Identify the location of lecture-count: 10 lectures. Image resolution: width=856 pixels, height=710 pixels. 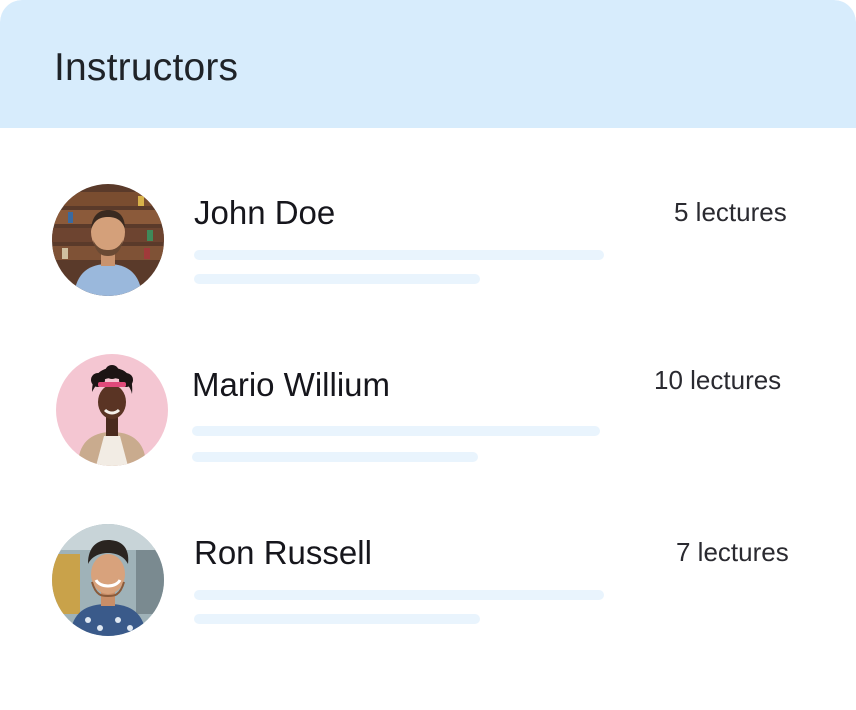
(718, 380).